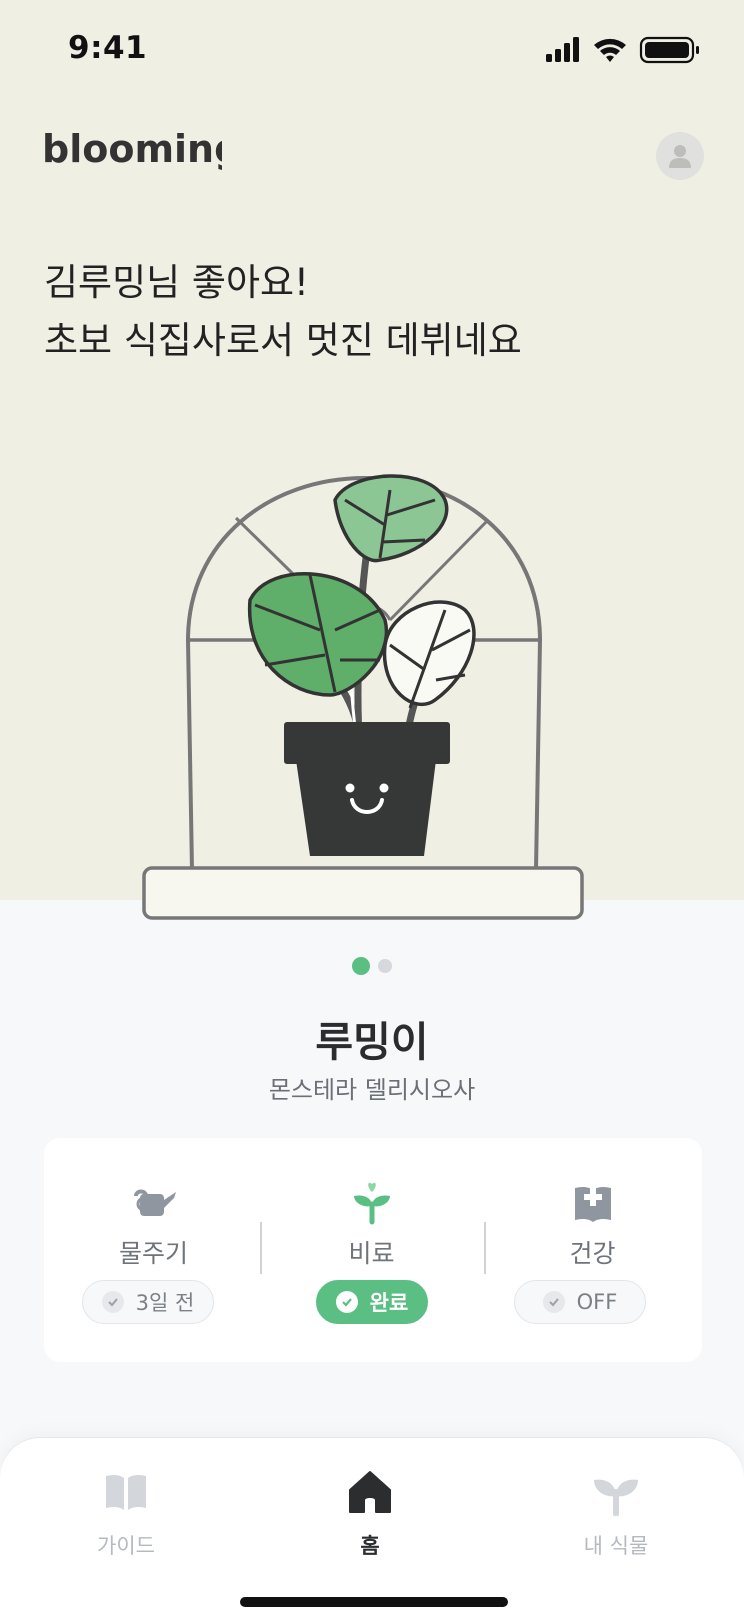  I want to click on greeting-line-1: 김루밍님 좋아요!, so click(176, 282).